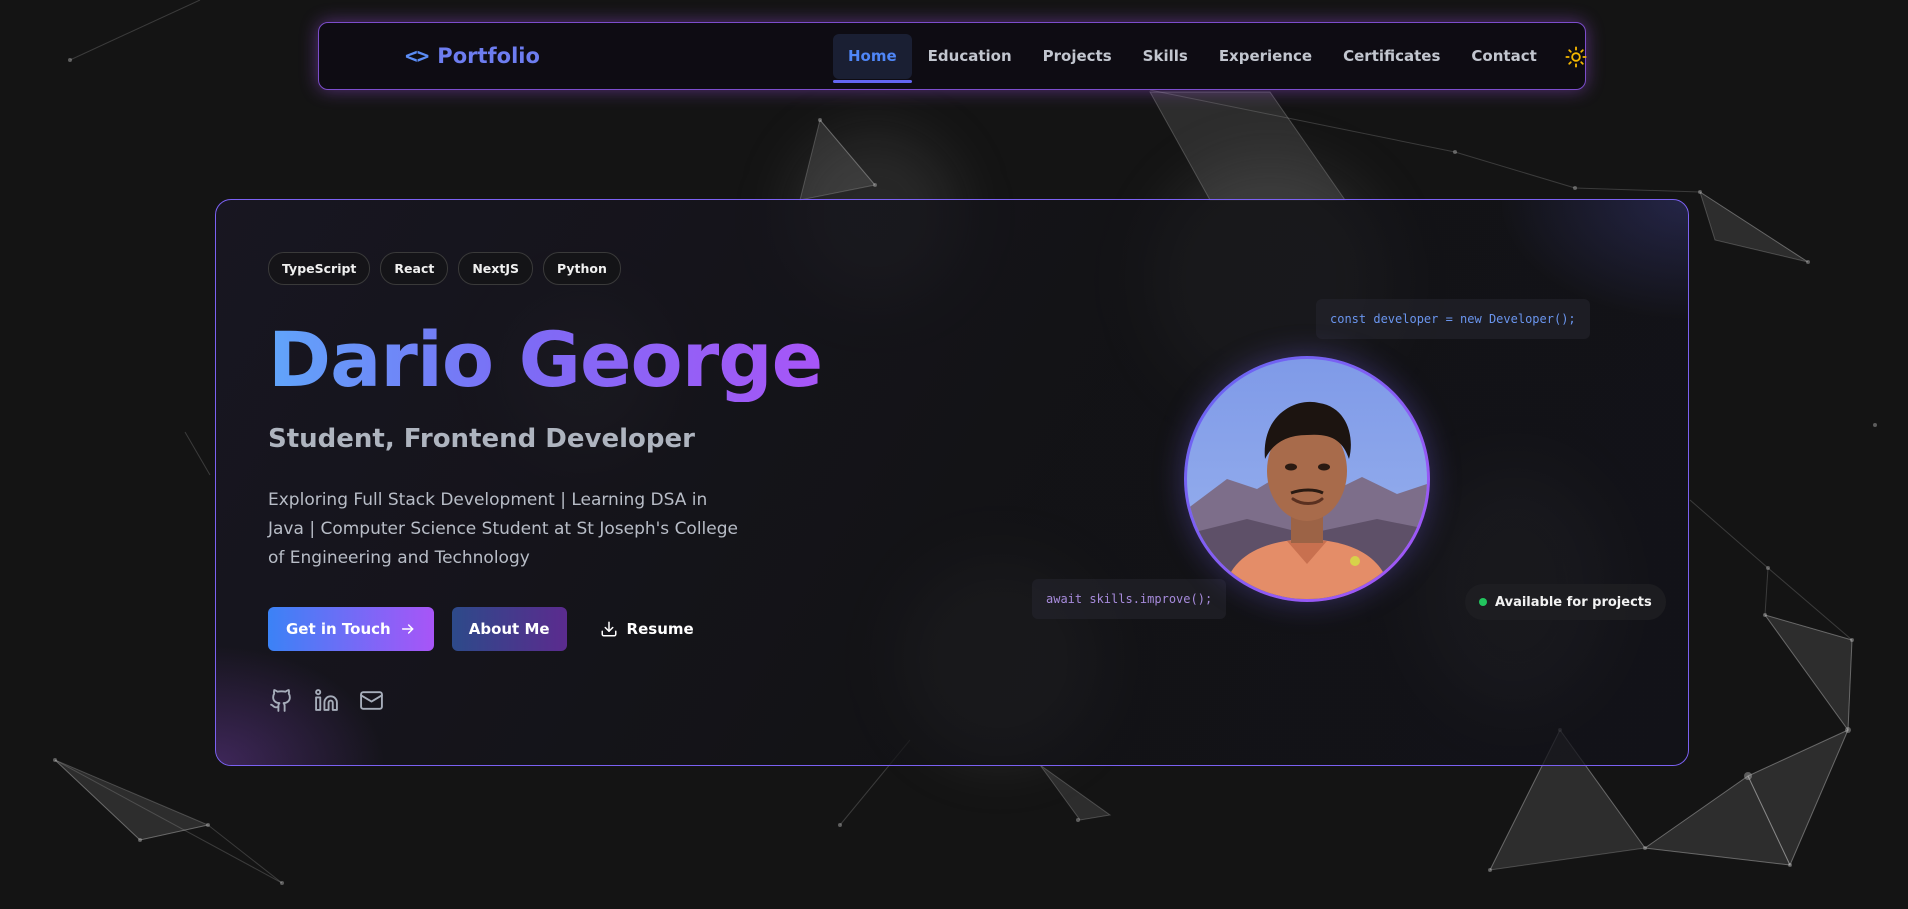 The width and height of the screenshot is (1908, 909). I want to click on github-icon, so click(280, 700).